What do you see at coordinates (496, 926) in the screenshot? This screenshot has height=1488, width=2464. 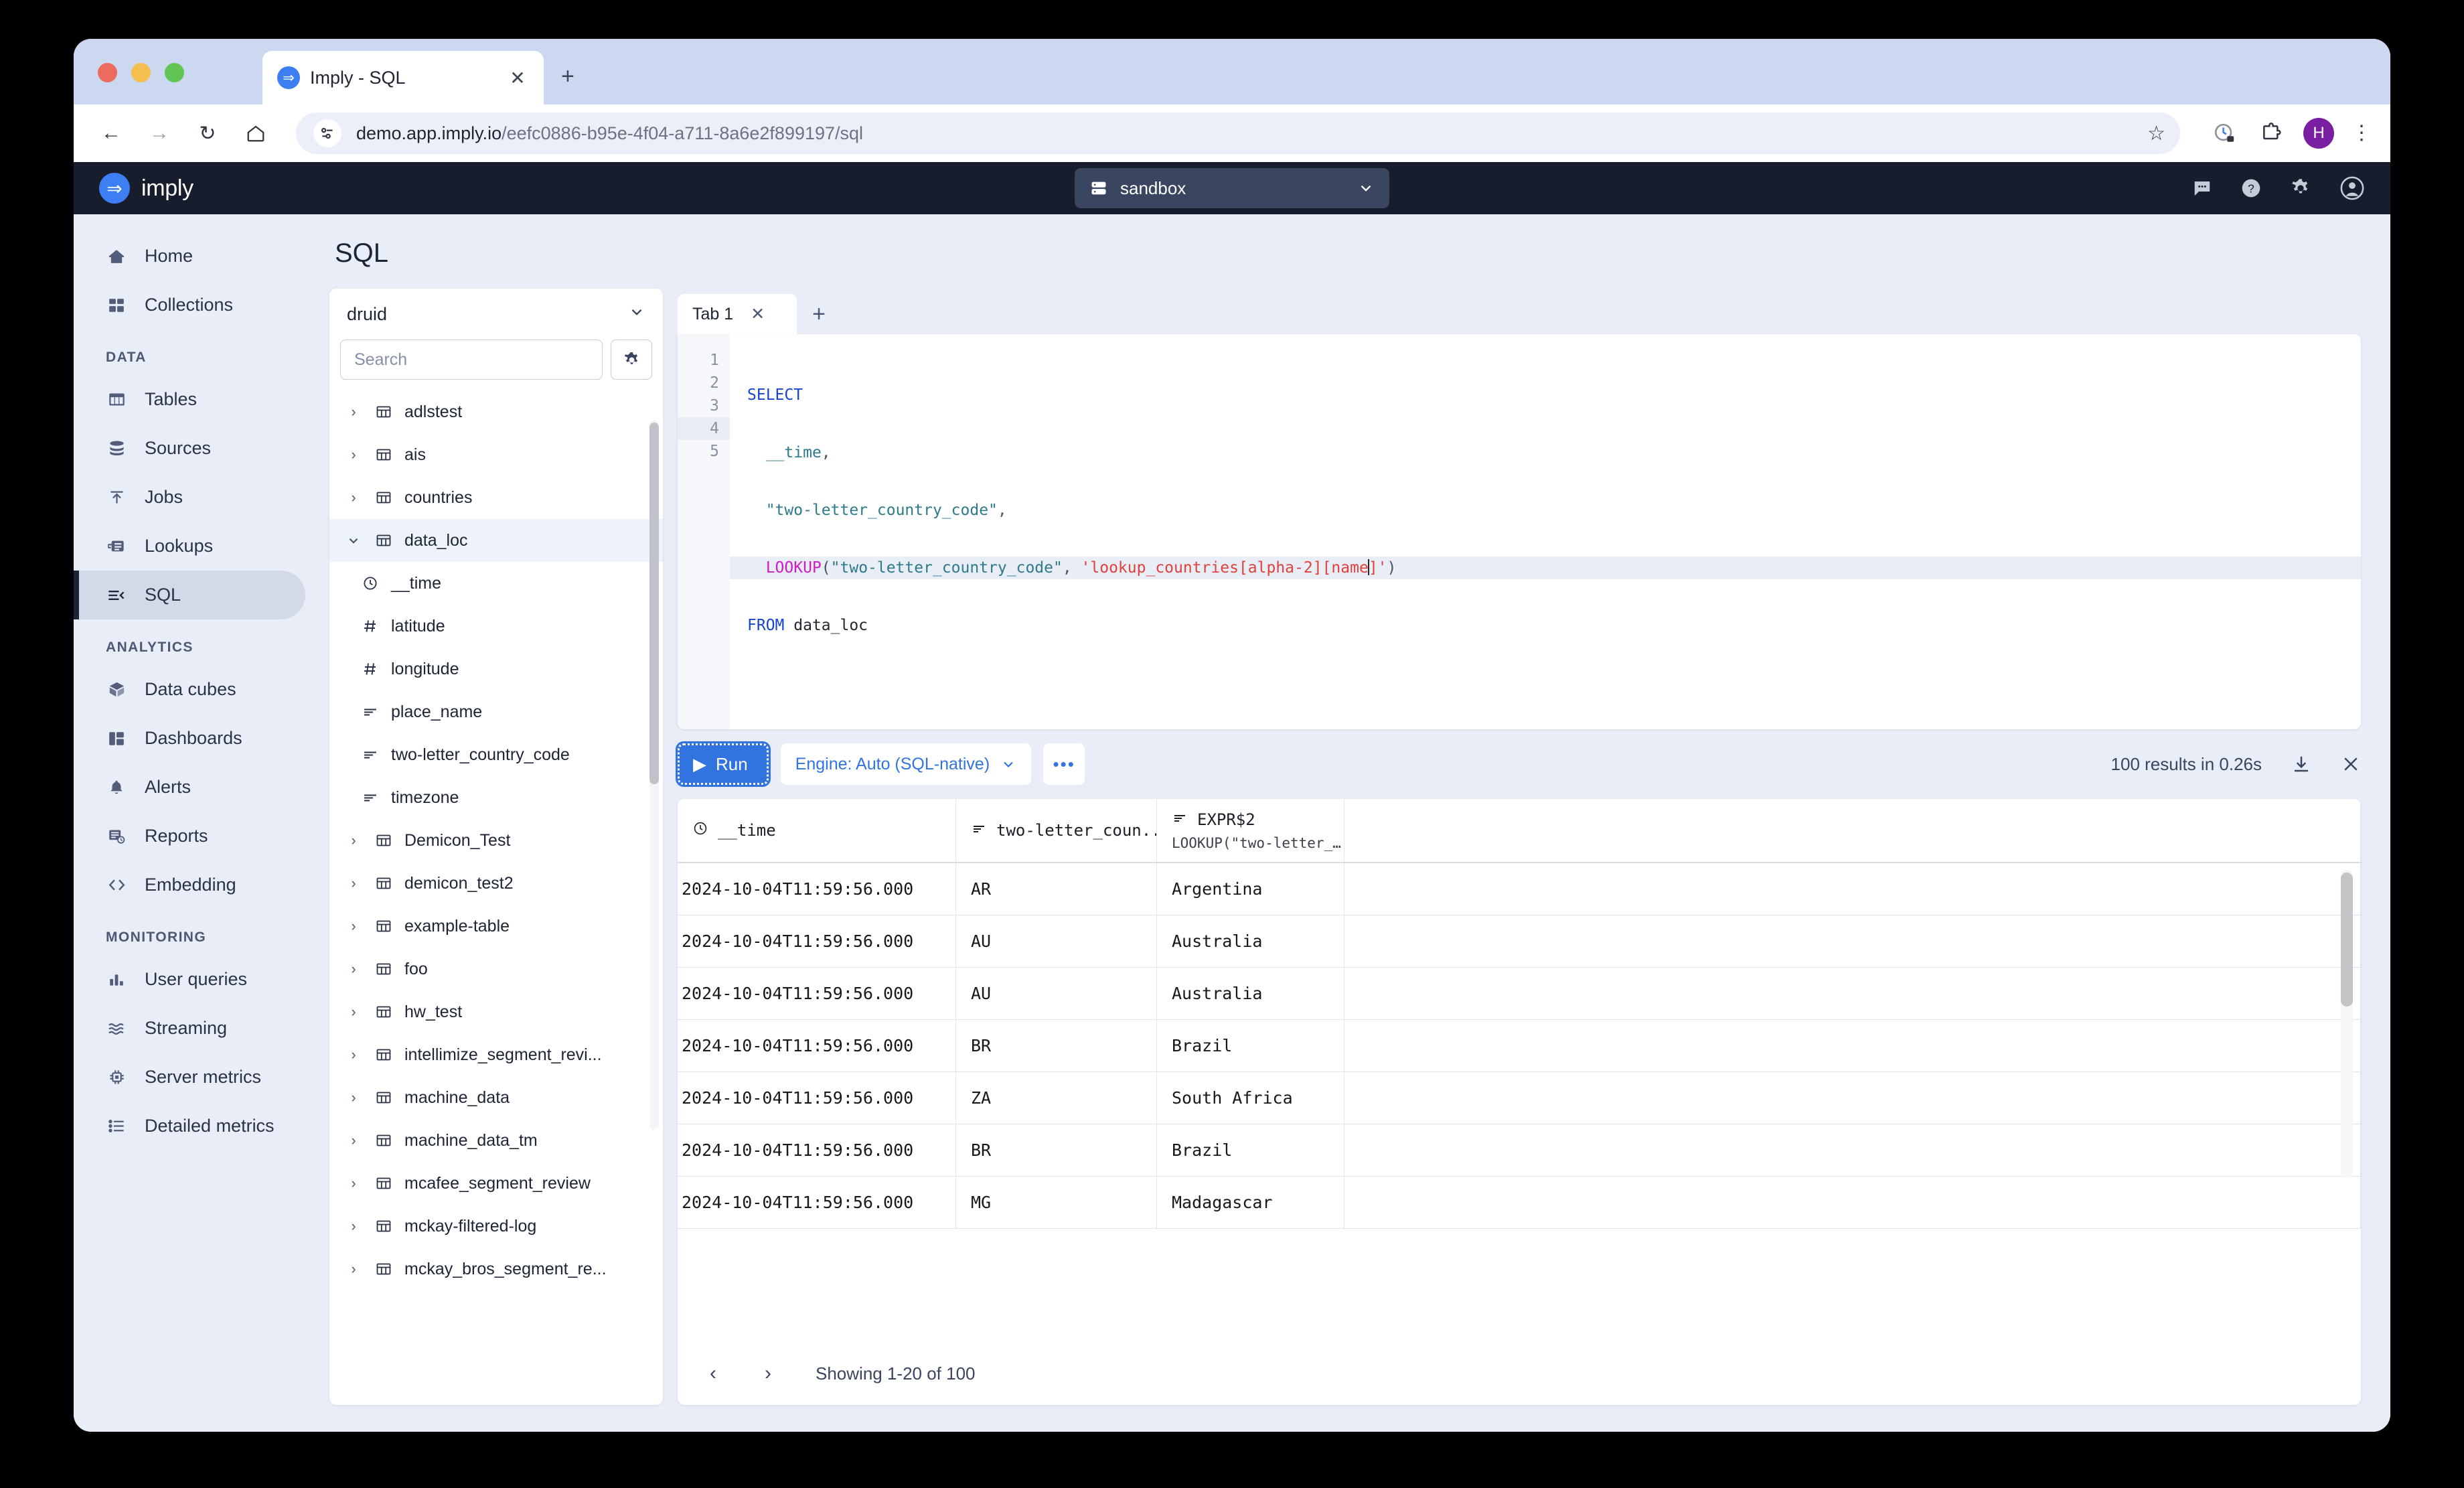 I see `tree-item-table: › example-table` at bounding box center [496, 926].